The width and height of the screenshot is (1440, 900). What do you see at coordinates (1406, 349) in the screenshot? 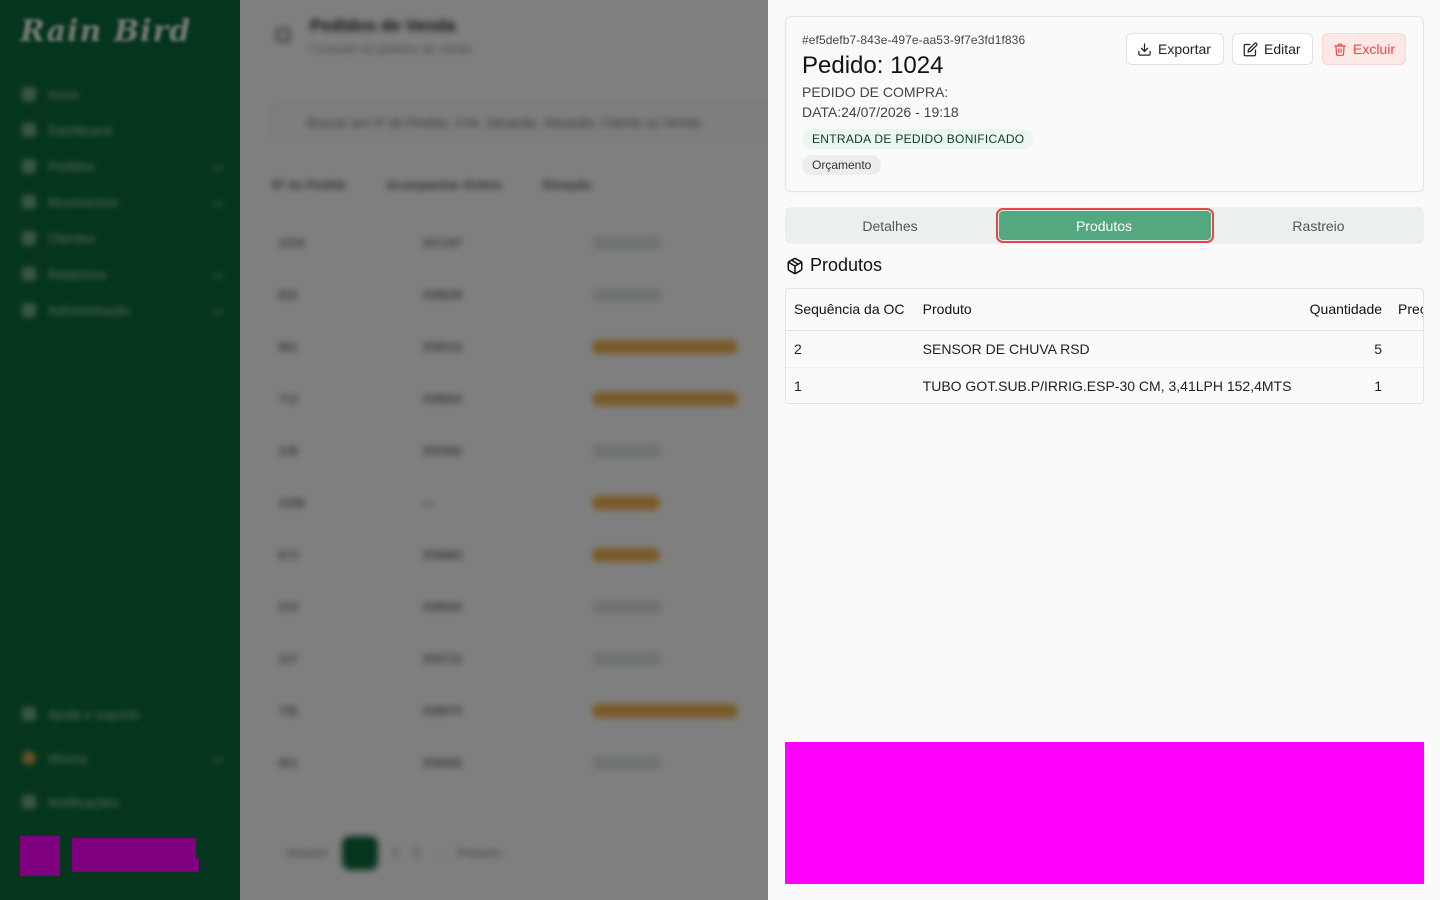
I see `cell-price` at bounding box center [1406, 349].